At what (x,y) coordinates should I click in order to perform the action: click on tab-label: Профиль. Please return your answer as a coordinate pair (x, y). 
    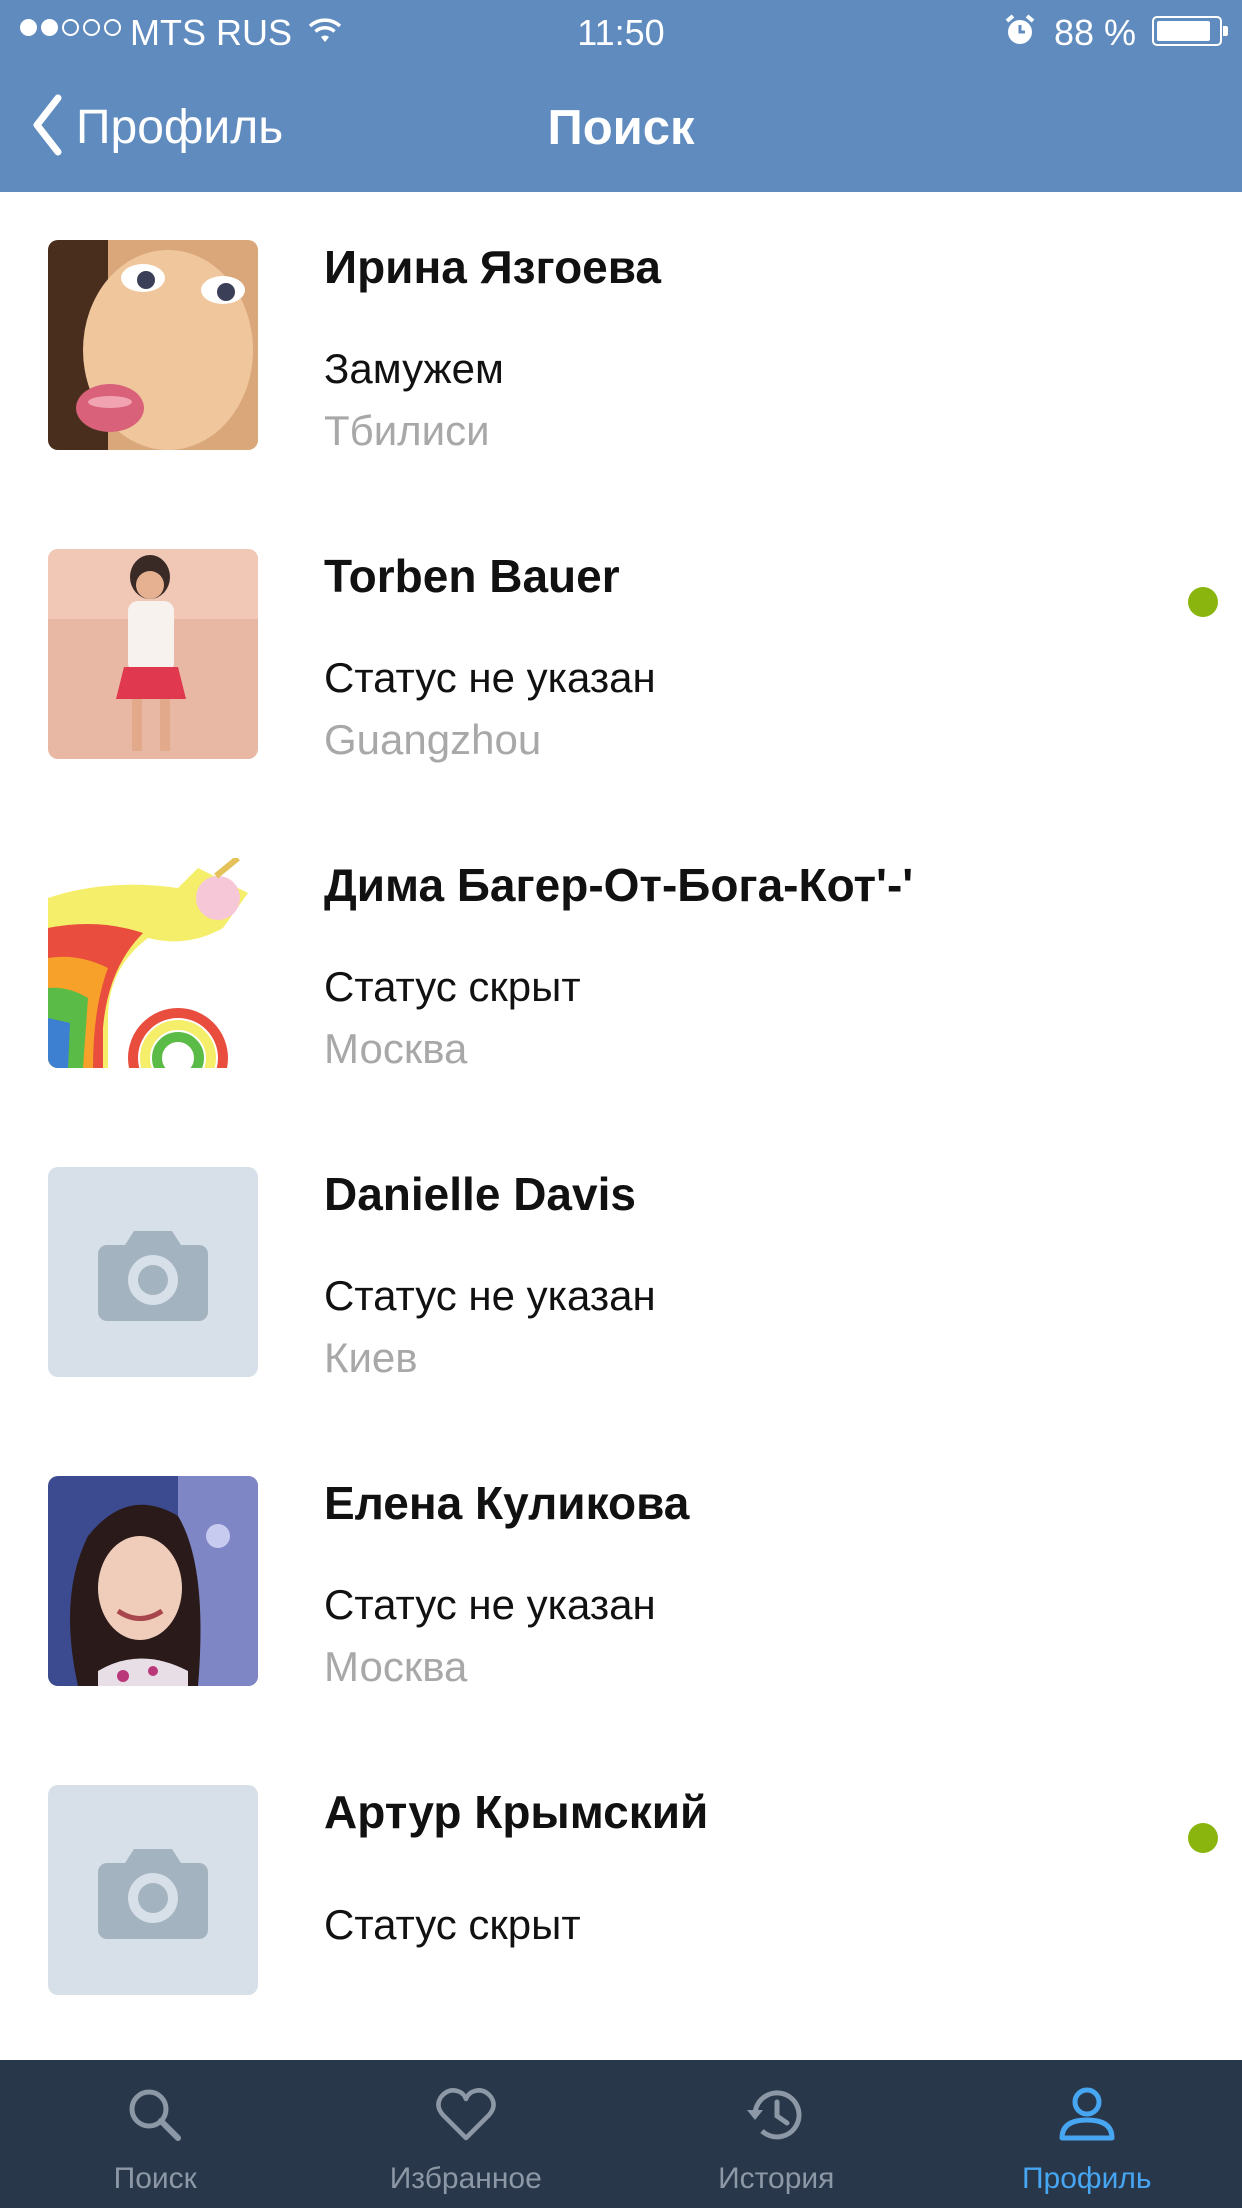
    Looking at the image, I should click on (1086, 2178).